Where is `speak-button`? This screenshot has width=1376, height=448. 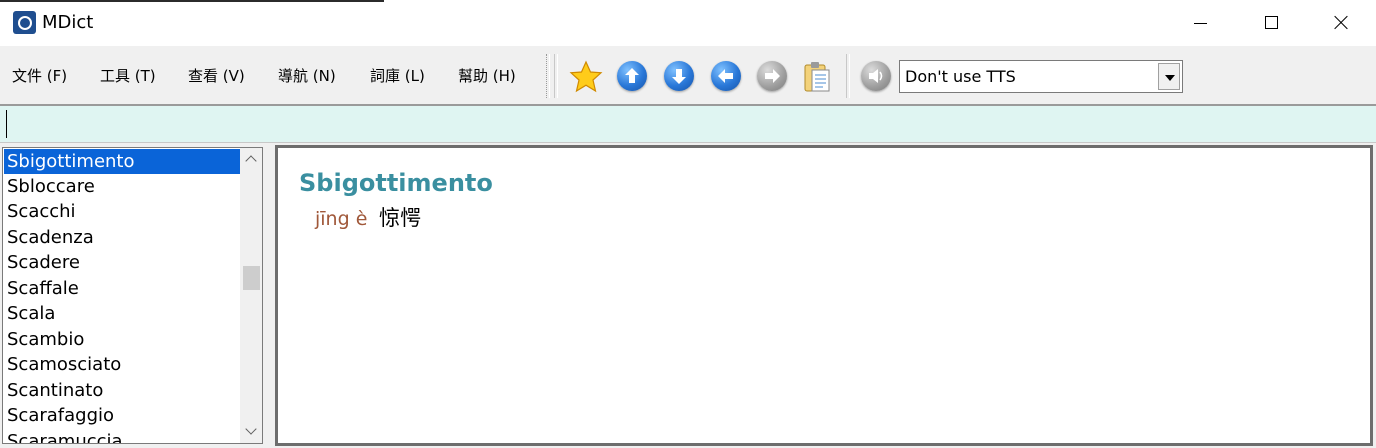
speak-button is located at coordinates (876, 76).